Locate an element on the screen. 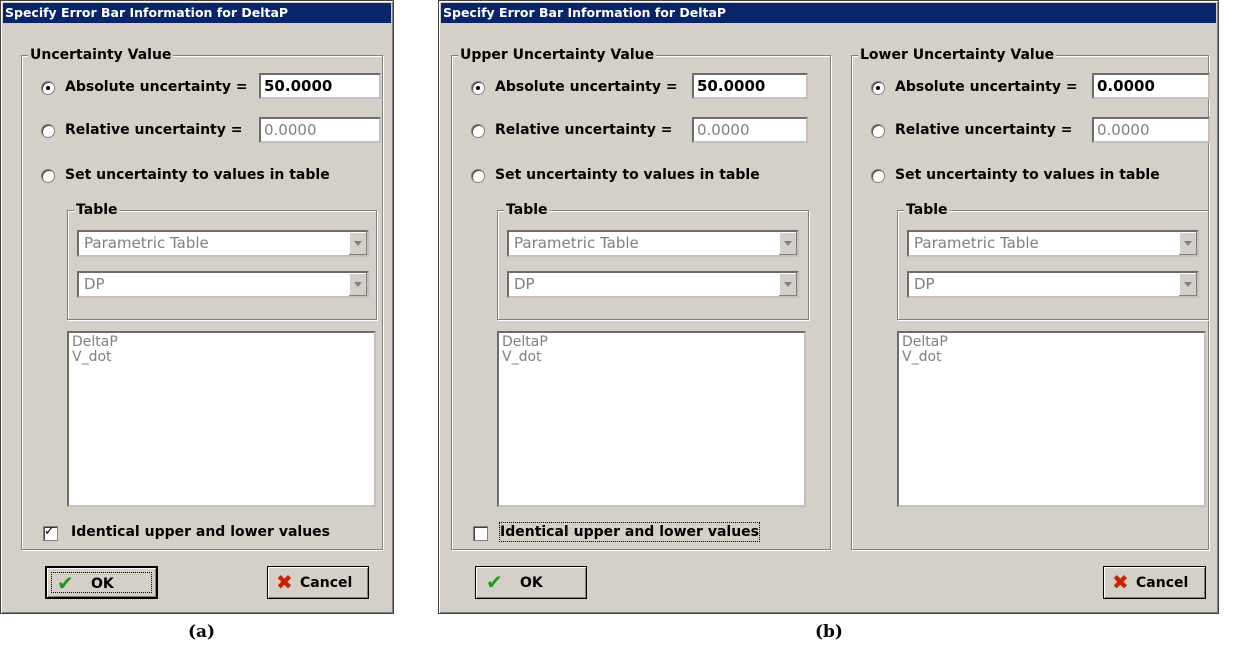 This screenshot has height=646, width=1241. absolute-uncertainty-radio is located at coordinates (48, 88).